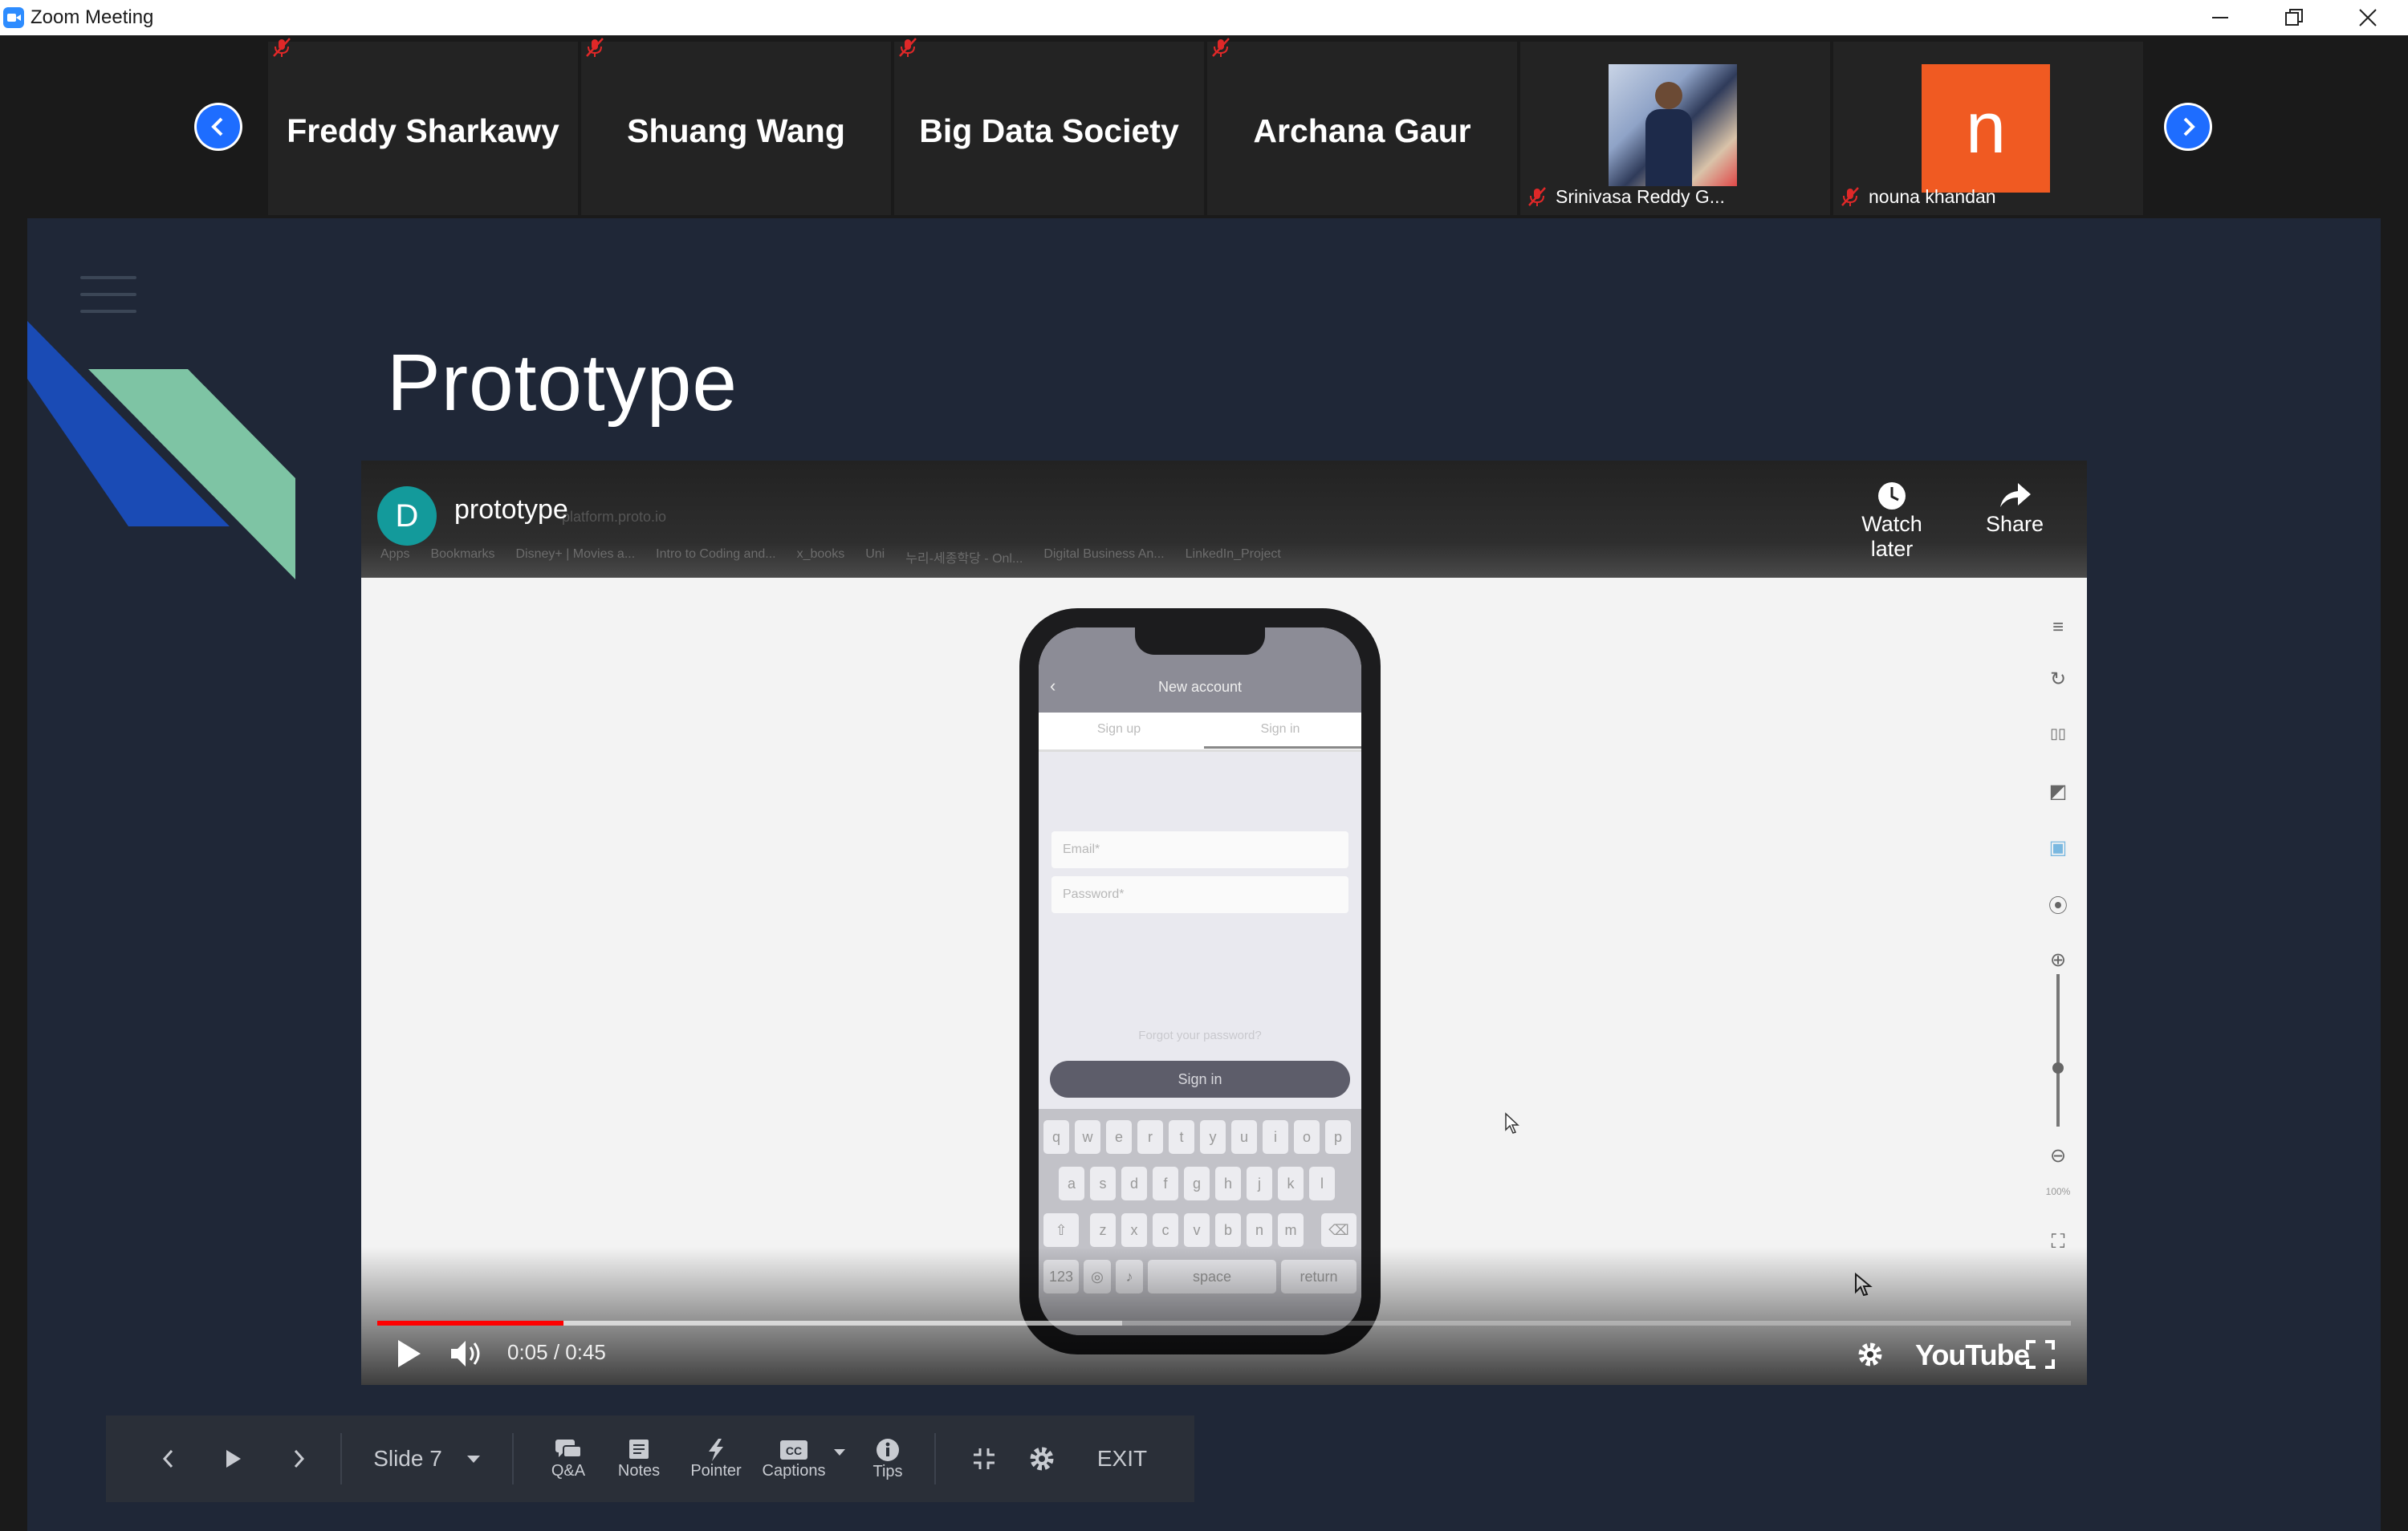 The height and width of the screenshot is (1531, 2408). I want to click on qa-label: Q&A, so click(568, 1470).